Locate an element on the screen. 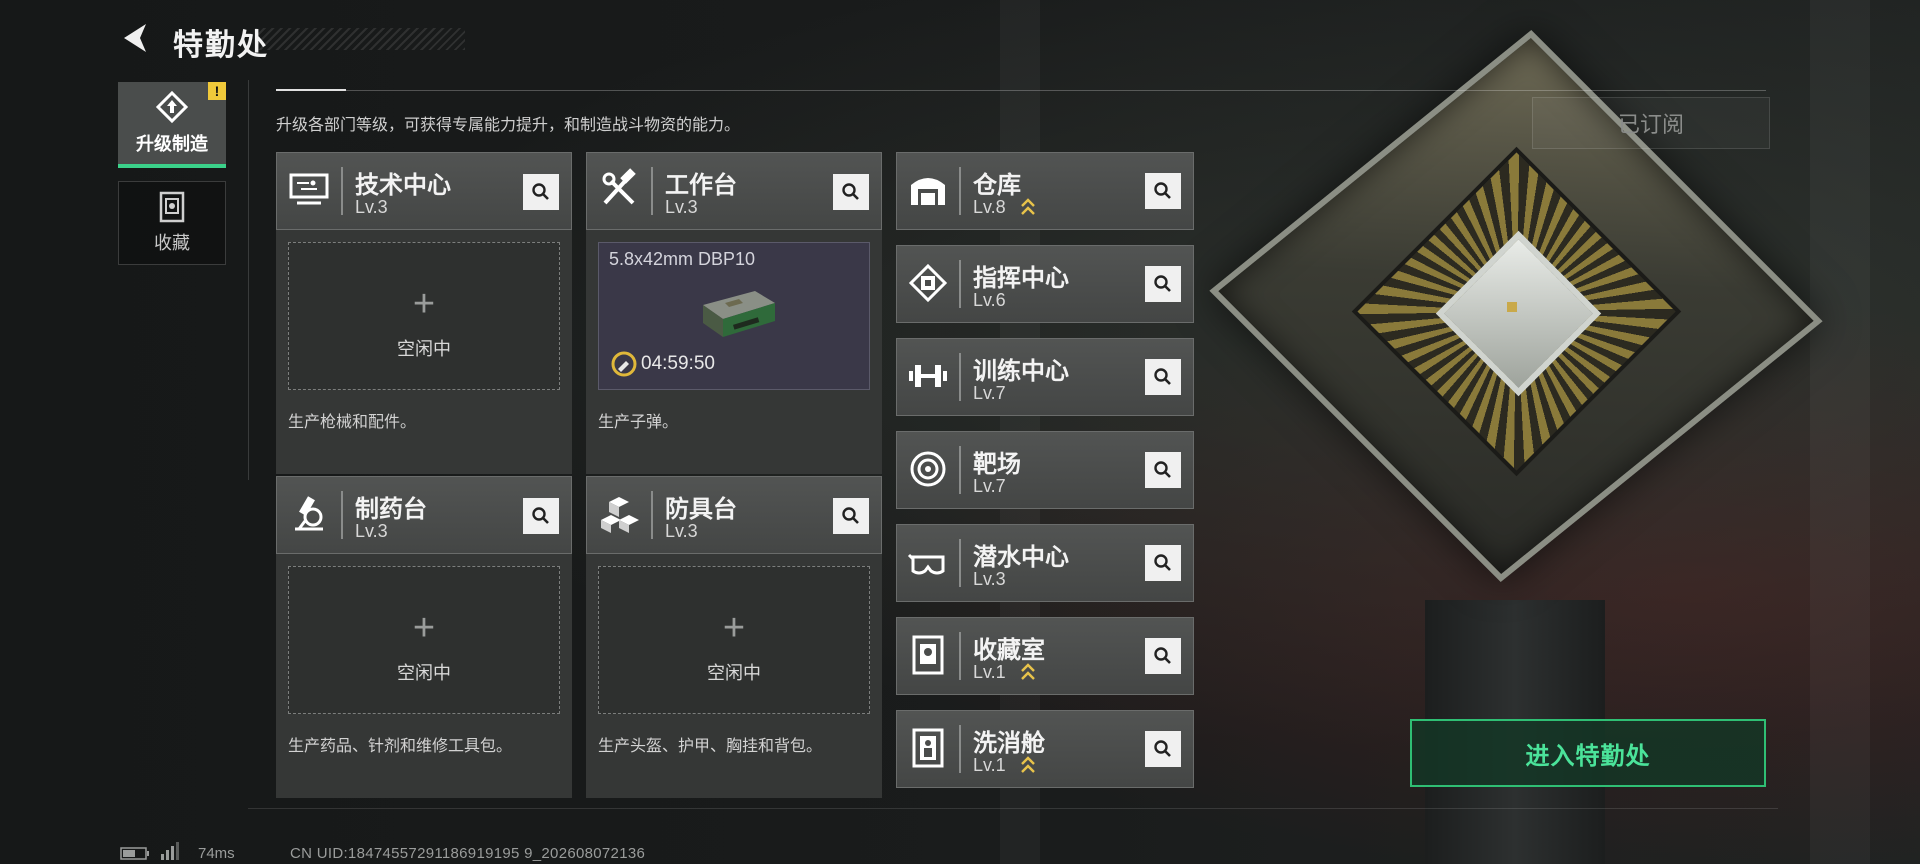 Image resolution: width=1920 pixels, height=864 pixels. monitor-icon is located at coordinates (309, 189).